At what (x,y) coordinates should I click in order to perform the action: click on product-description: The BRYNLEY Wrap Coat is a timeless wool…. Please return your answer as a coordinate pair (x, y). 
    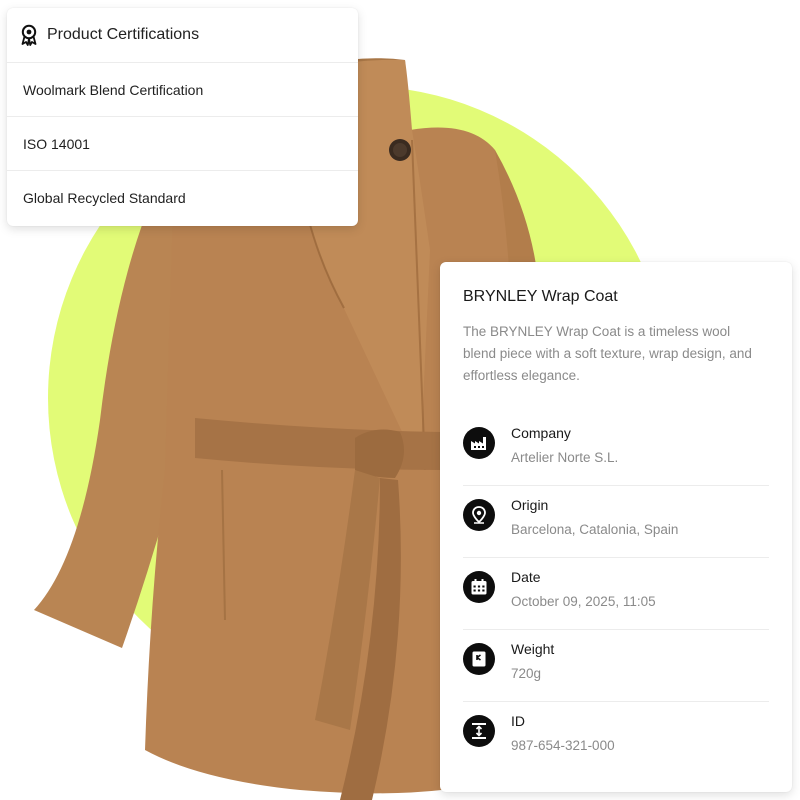
    Looking at the image, I should click on (607, 353).